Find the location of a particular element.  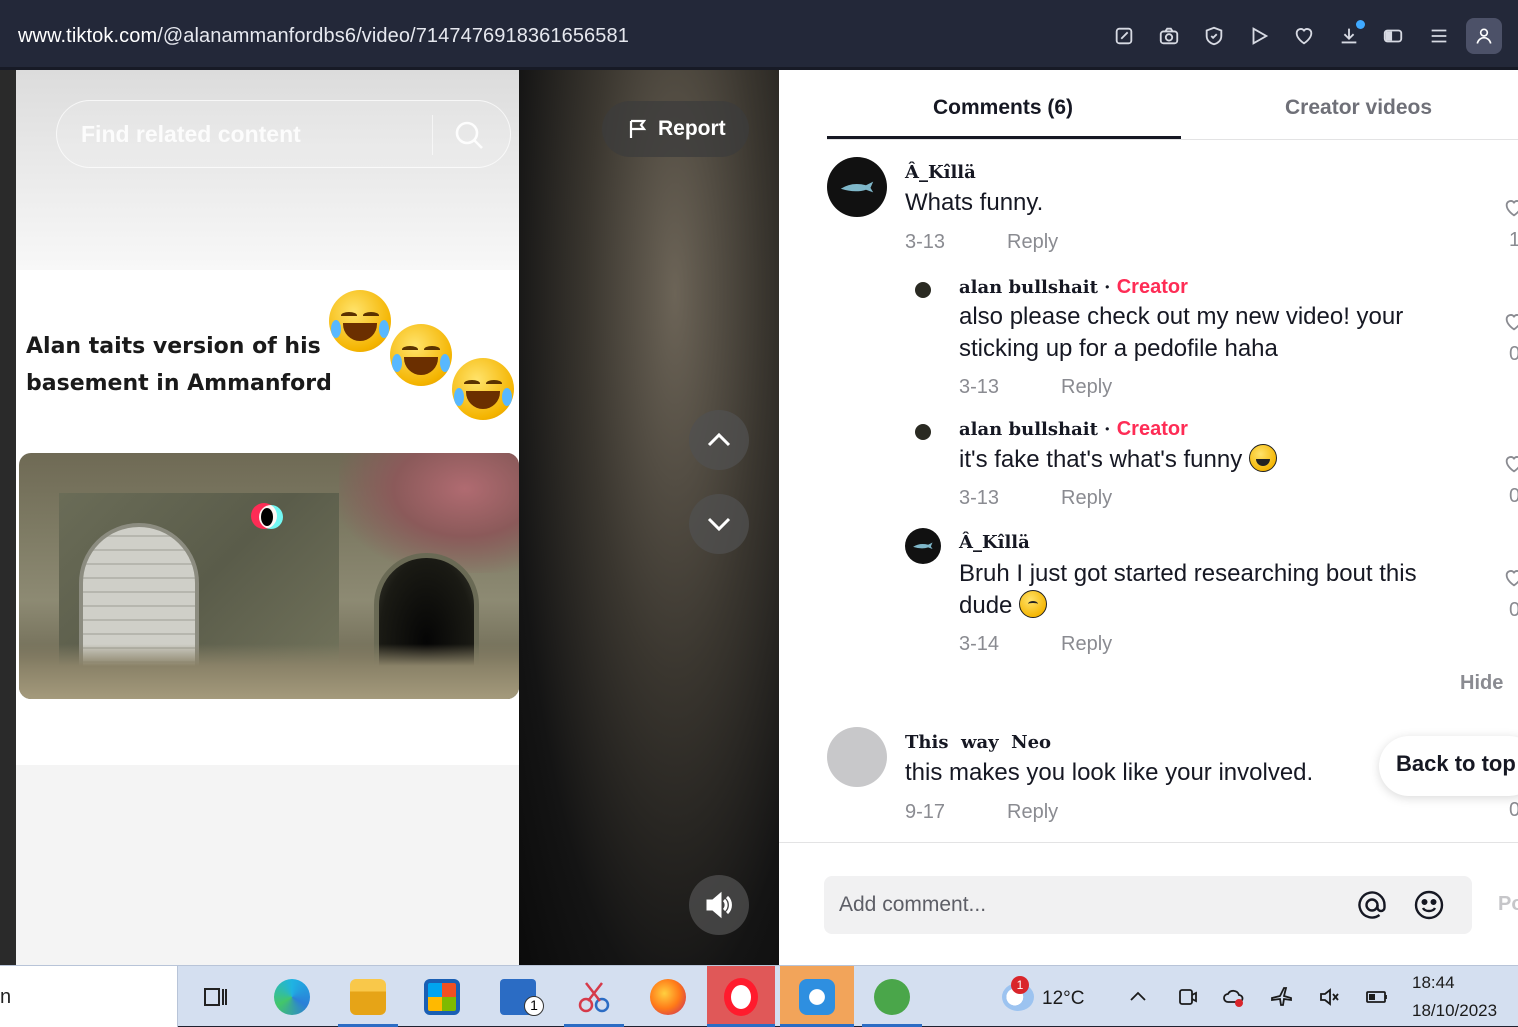

shield-icon is located at coordinates (1214, 36).